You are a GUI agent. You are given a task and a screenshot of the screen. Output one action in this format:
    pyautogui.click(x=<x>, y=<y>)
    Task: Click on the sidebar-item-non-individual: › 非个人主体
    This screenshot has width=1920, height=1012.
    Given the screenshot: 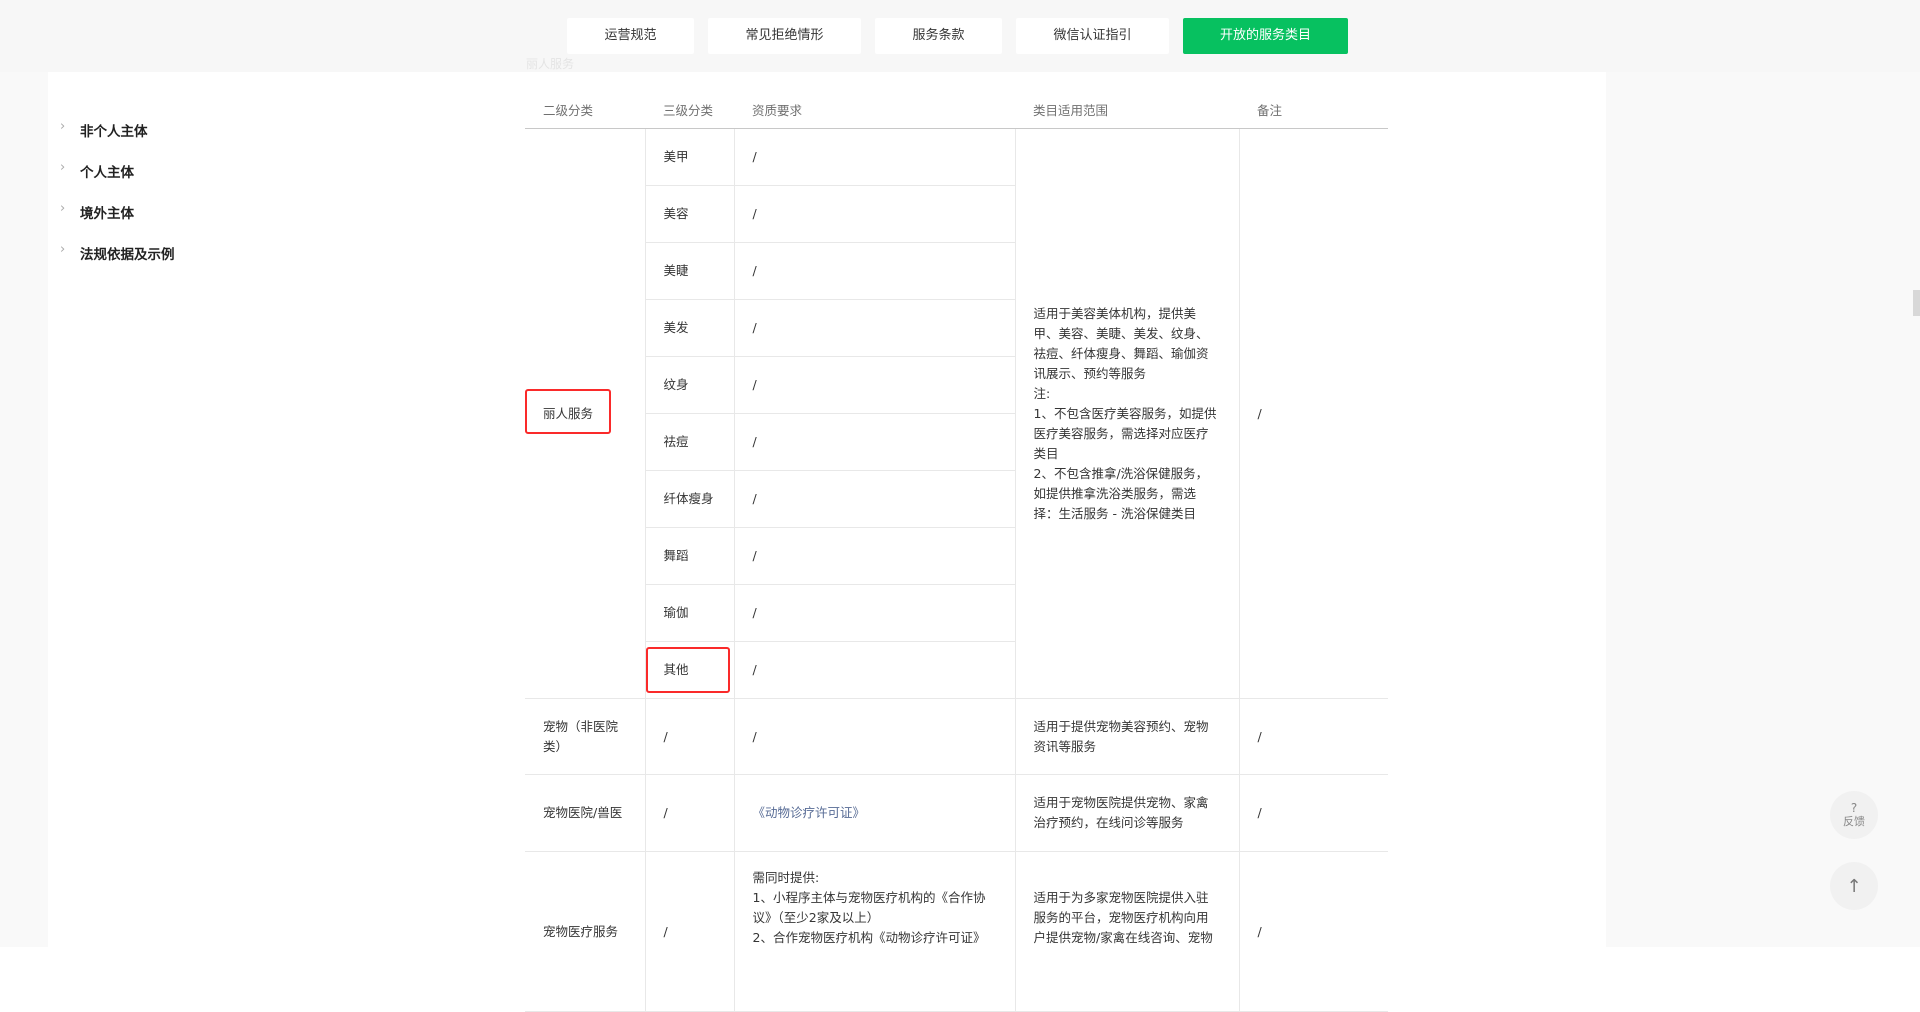 What is the action you would take?
    pyautogui.click(x=104, y=129)
    